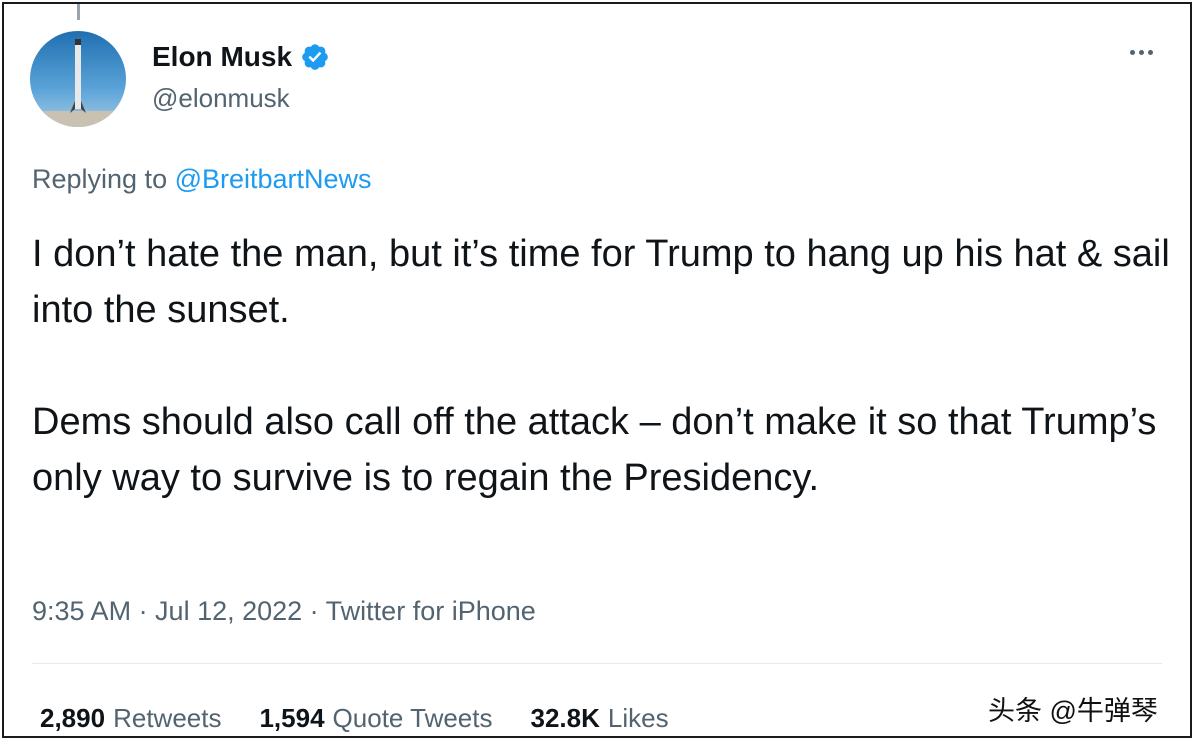 This screenshot has width=1198, height=744. I want to click on likes-stat: 32.8K Likes, so click(600, 718).